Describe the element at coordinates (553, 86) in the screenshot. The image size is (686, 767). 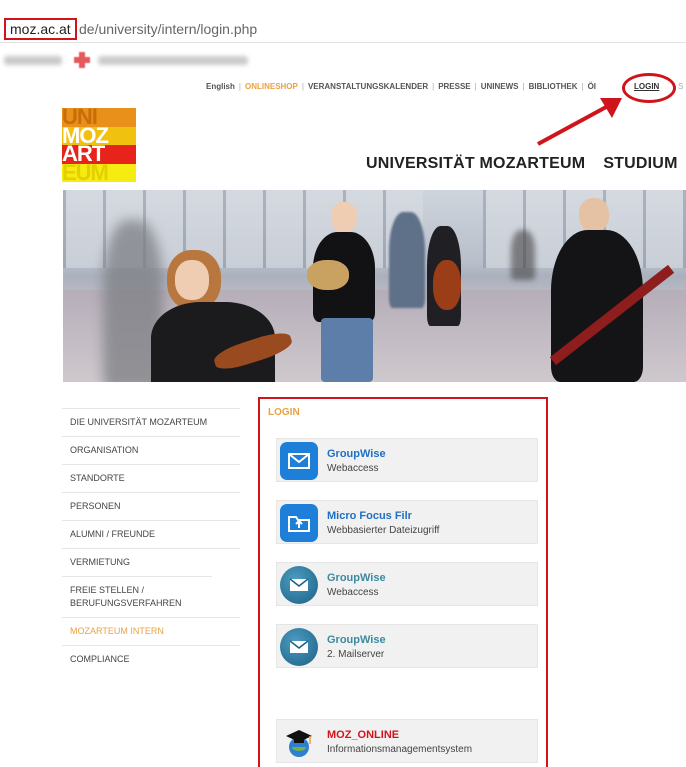
I see `nav-bibliothek: BIBLIOTHEK` at that location.